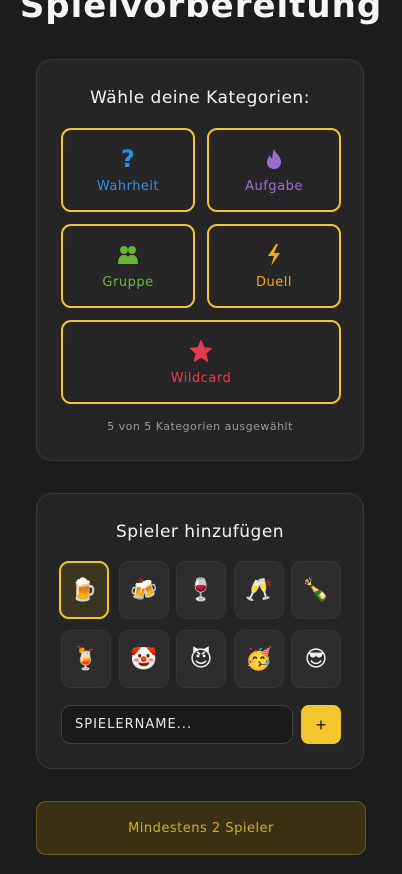 The height and width of the screenshot is (874, 402). I want to click on avatar-option: 🍹, so click(86, 659).